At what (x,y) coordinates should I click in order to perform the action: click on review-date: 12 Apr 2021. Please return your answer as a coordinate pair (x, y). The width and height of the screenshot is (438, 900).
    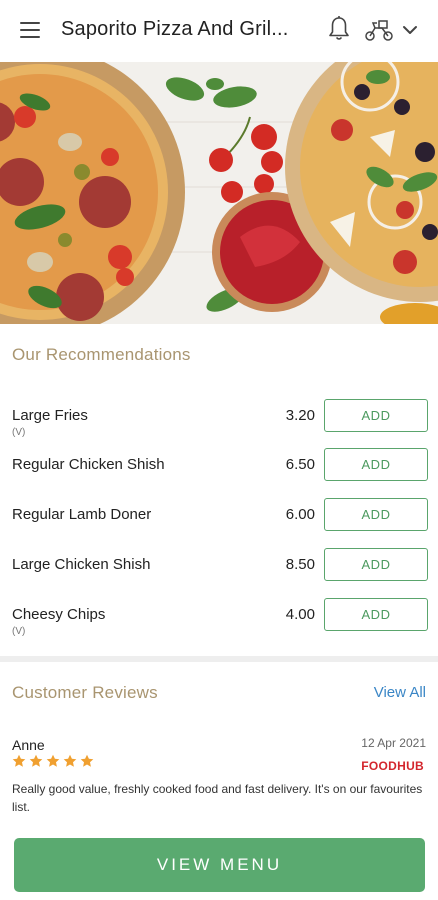
    Looking at the image, I should click on (393, 743).